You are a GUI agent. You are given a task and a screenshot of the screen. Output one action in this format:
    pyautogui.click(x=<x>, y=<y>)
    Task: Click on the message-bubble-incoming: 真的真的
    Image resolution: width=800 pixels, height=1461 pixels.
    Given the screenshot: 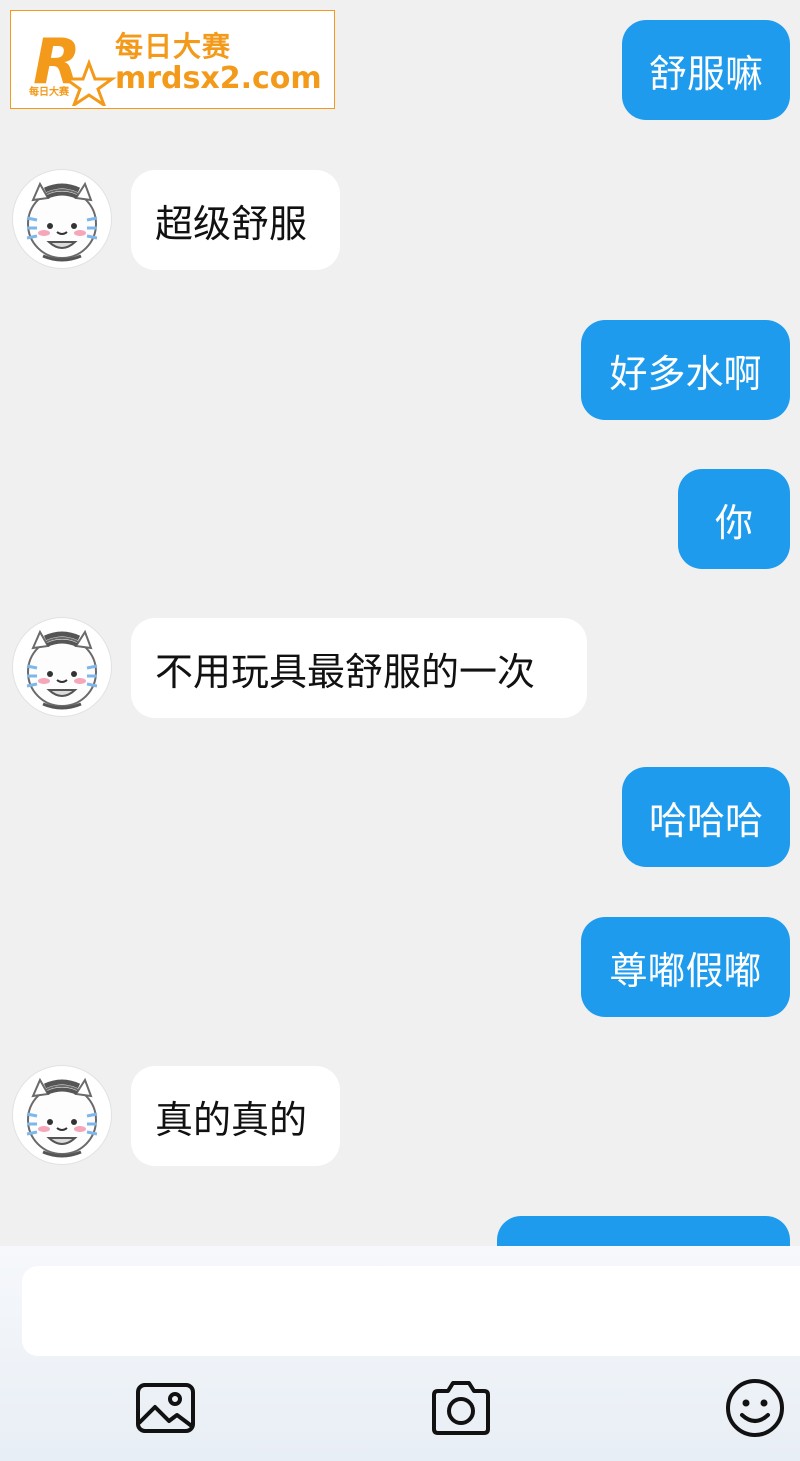 What is the action you would take?
    pyautogui.click(x=235, y=1116)
    